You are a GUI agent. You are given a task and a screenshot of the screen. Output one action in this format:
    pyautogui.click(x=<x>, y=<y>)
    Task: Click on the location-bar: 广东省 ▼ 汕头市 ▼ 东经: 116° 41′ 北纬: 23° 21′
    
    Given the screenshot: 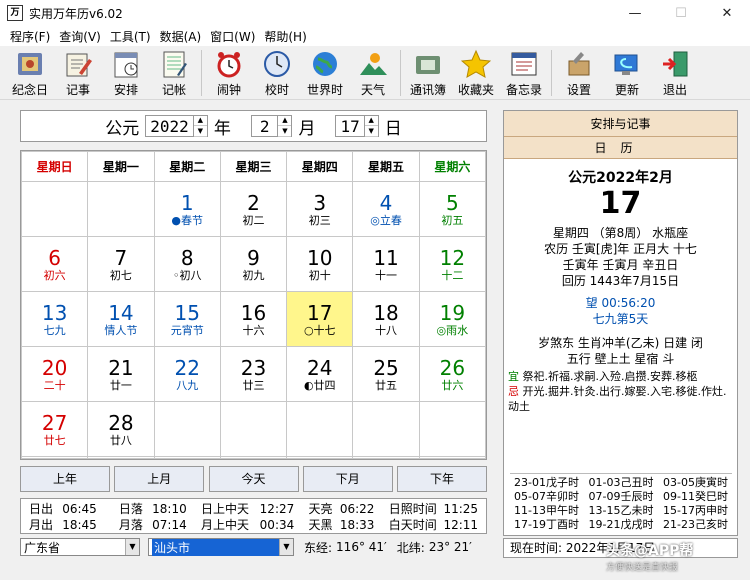 What is the action you would take?
    pyautogui.click(x=253, y=547)
    